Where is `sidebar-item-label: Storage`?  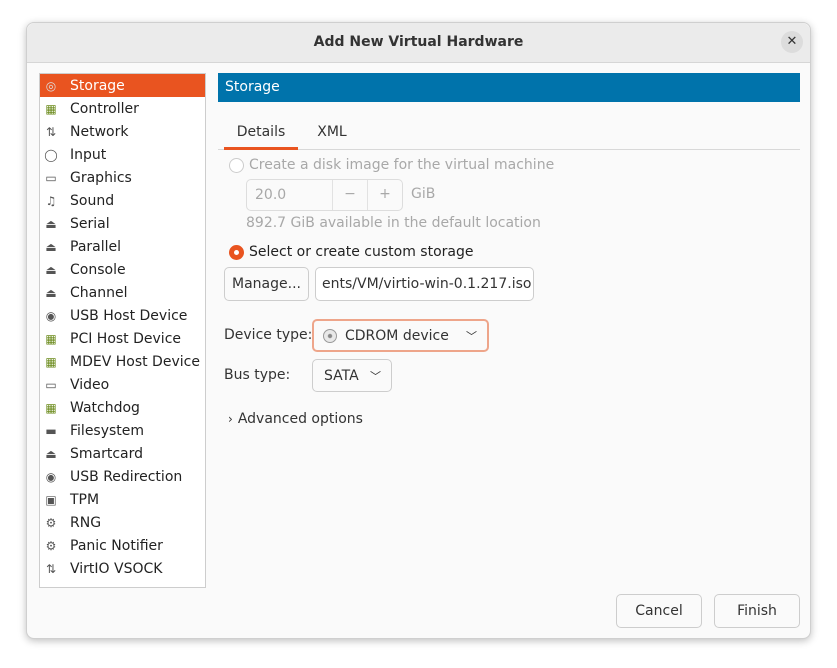
sidebar-item-label: Storage is located at coordinates (97, 85).